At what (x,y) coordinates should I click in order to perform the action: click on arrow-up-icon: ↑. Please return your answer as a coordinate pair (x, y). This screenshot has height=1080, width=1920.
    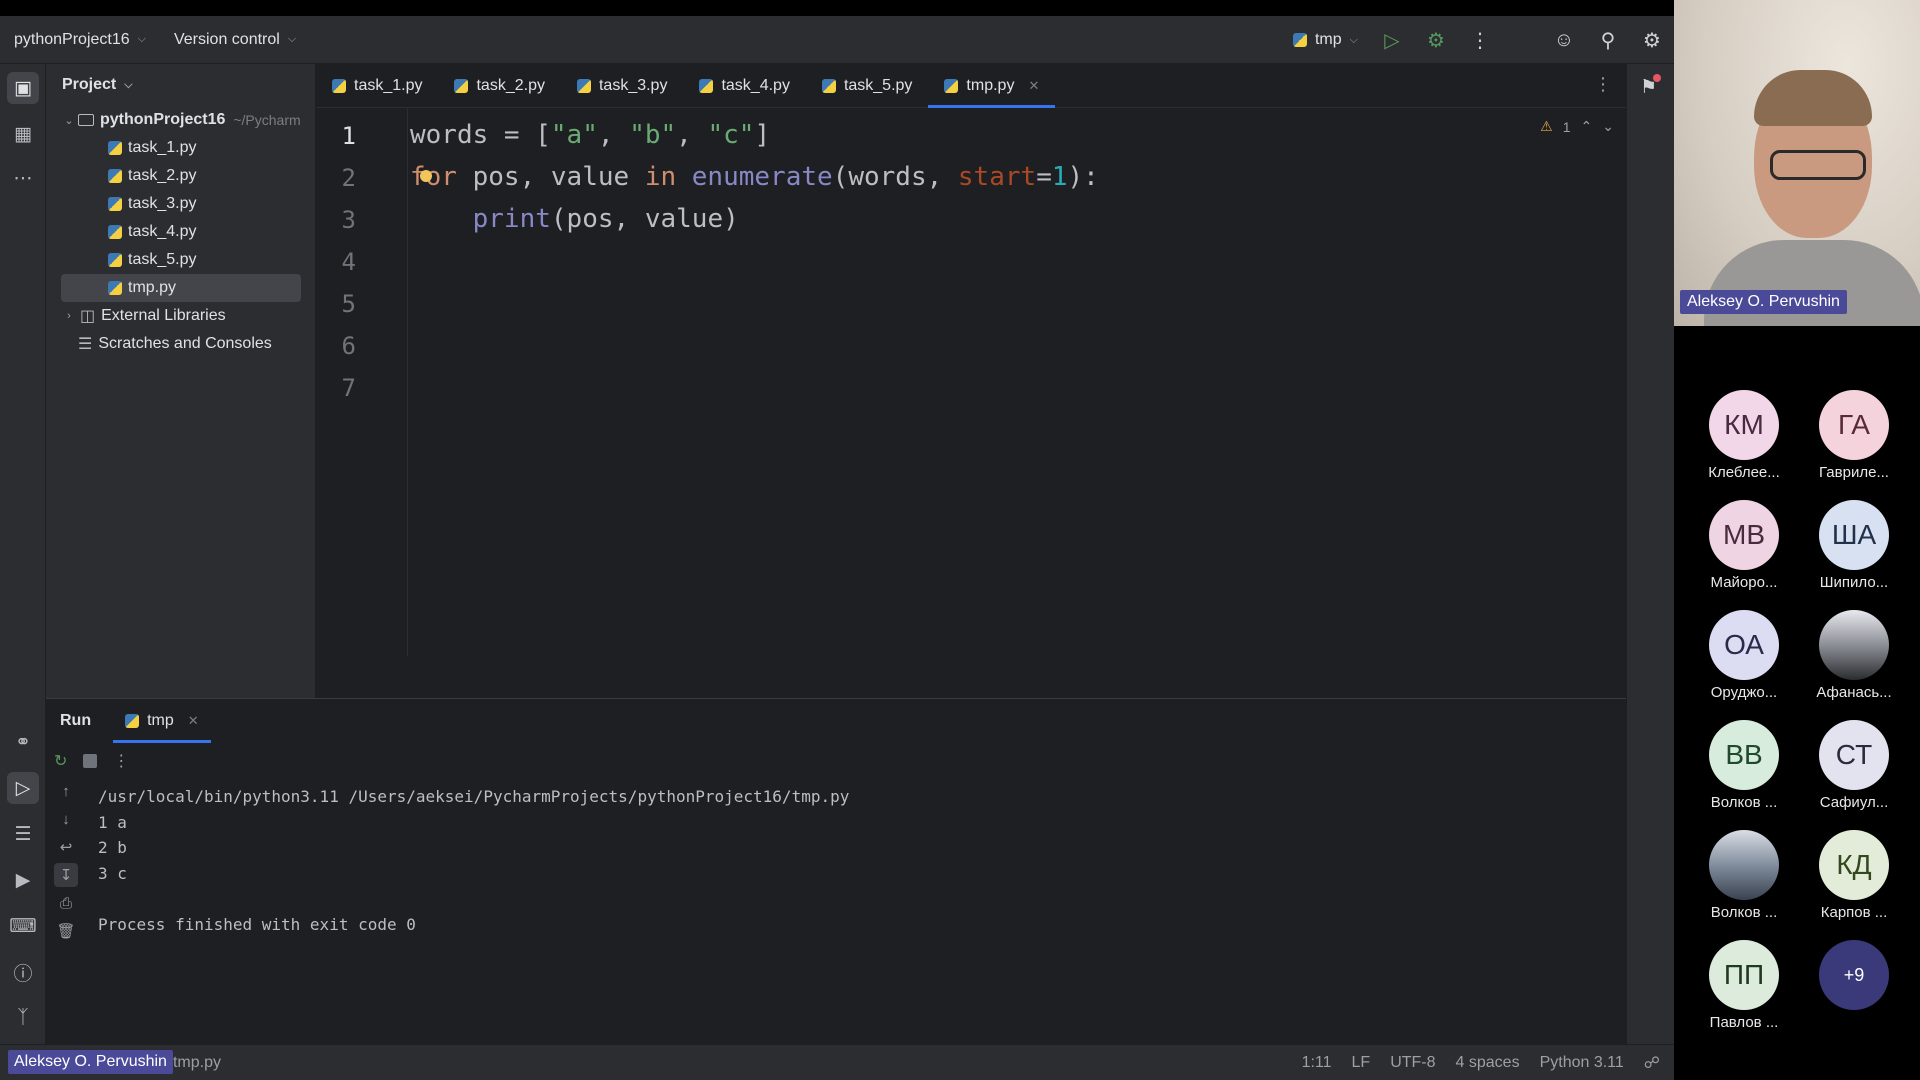
    Looking at the image, I should click on (66, 791).